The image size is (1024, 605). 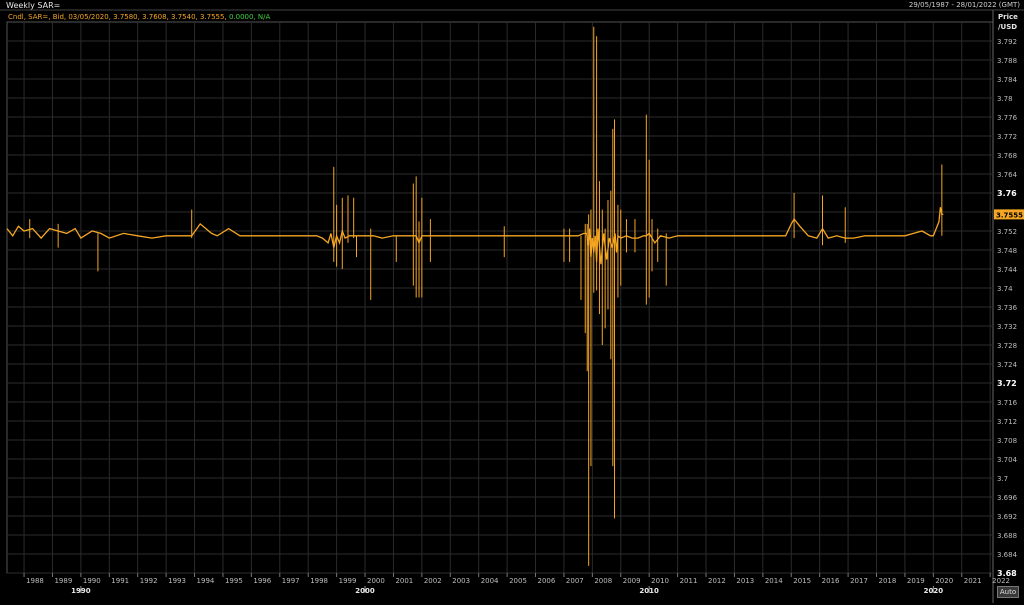 I want to click on x-tick-label: 2008, so click(x=603, y=581).